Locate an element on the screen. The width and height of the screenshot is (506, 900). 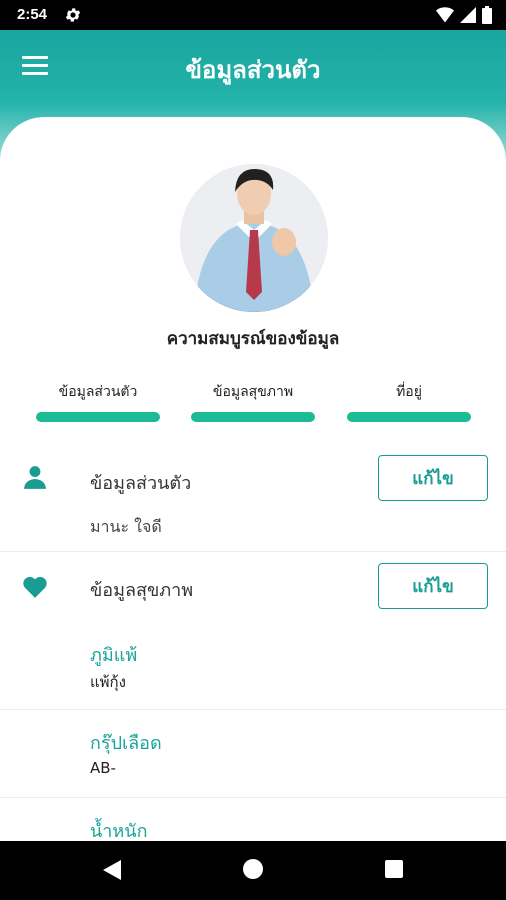
edit-health-button: แก้ไข is located at coordinates (433, 586).